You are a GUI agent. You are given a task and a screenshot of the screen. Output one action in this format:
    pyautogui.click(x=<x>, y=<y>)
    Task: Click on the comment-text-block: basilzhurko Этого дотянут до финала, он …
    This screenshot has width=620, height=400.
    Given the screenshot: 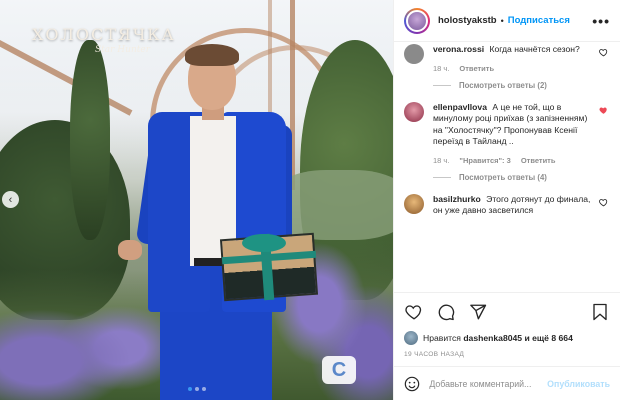 What is the action you would take?
    pyautogui.click(x=513, y=205)
    